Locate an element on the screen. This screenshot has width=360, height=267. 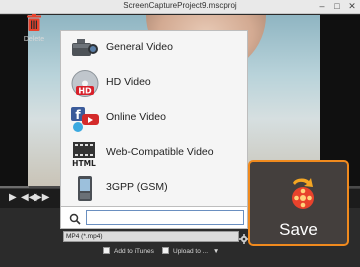
play-icon: ▶ is located at coordinates (13, 198).